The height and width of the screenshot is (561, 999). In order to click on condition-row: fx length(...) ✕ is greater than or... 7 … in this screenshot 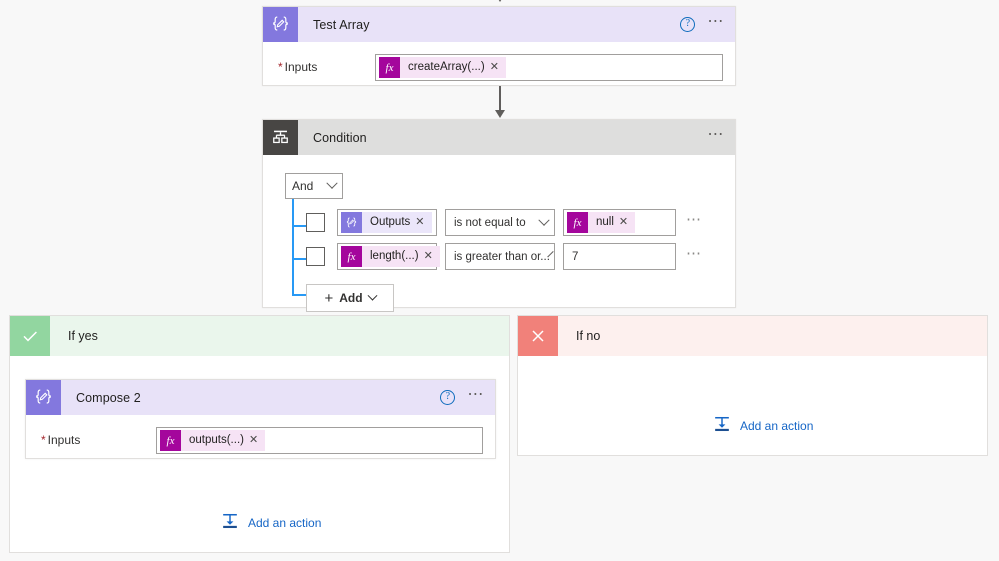, I will do `click(520, 256)`.